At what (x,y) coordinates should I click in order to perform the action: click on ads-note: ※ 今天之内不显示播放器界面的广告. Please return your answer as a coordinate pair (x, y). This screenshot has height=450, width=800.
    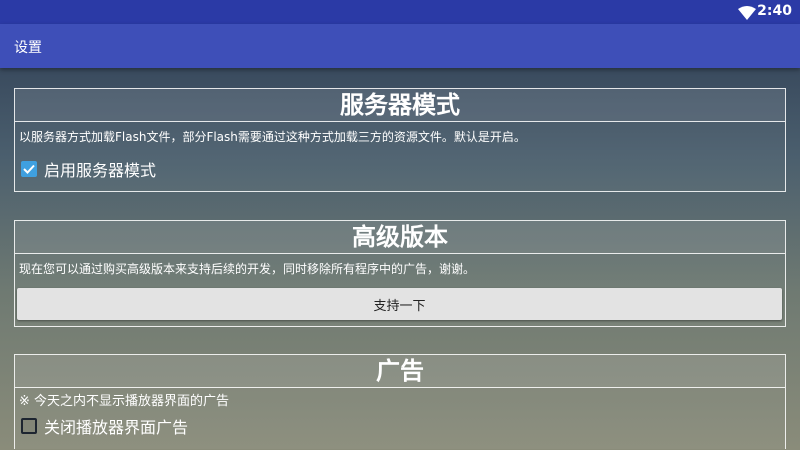
    Looking at the image, I should click on (124, 401).